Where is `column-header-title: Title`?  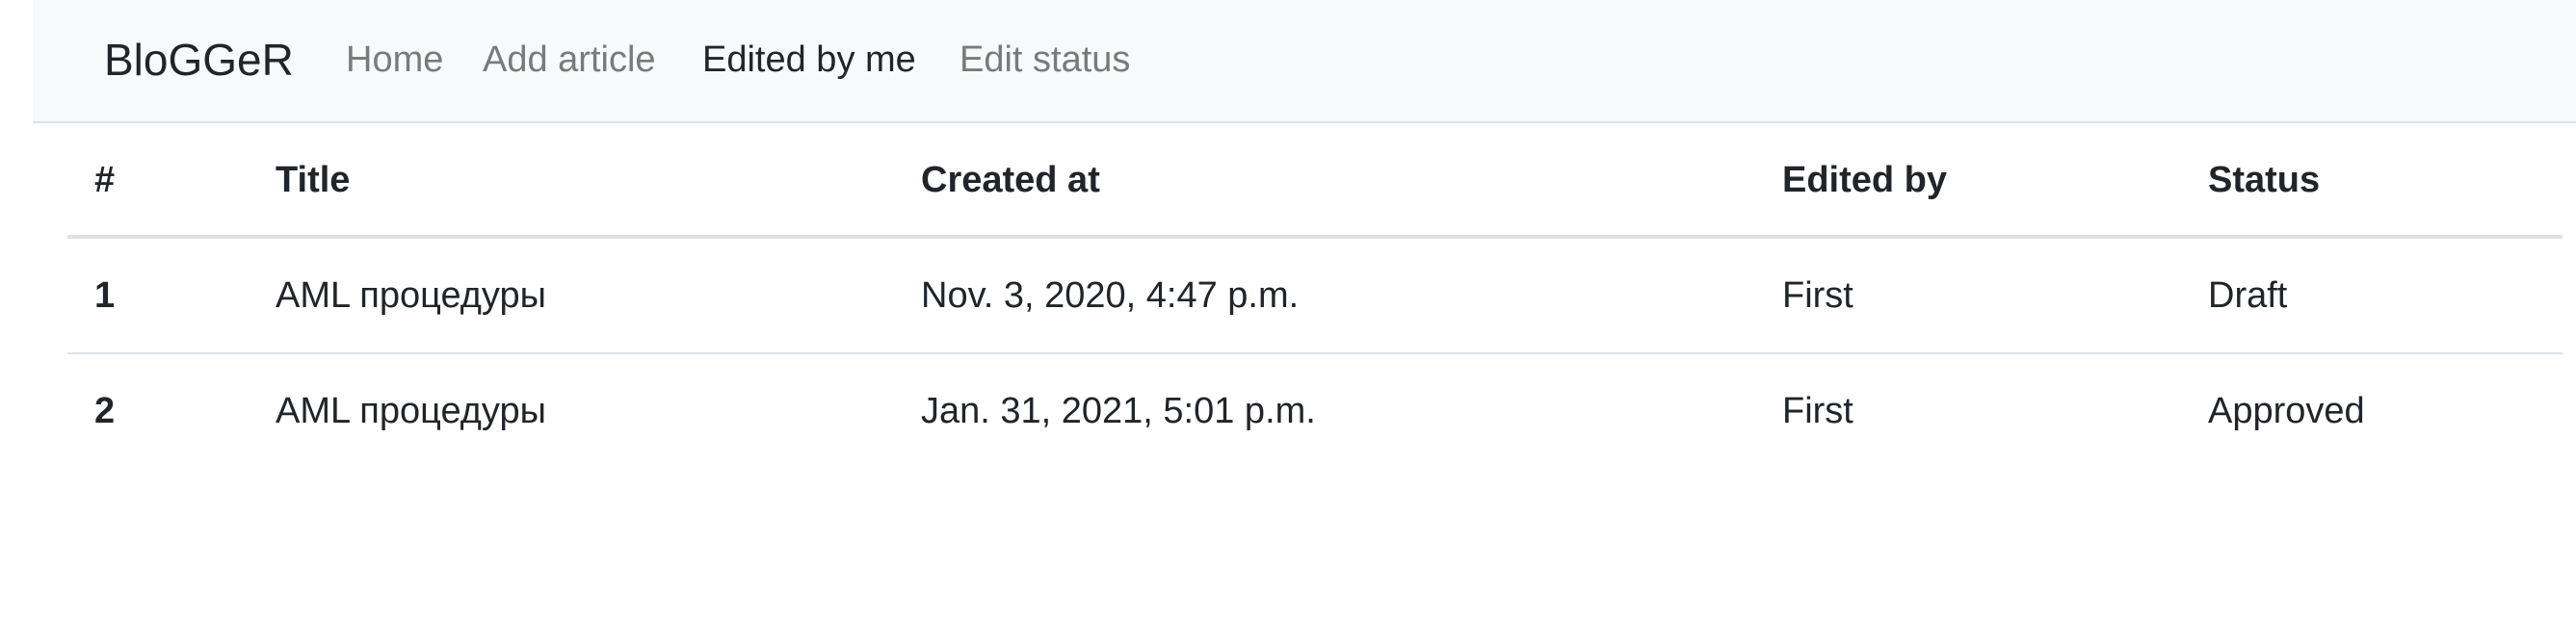 column-header-title: Title is located at coordinates (571, 182).